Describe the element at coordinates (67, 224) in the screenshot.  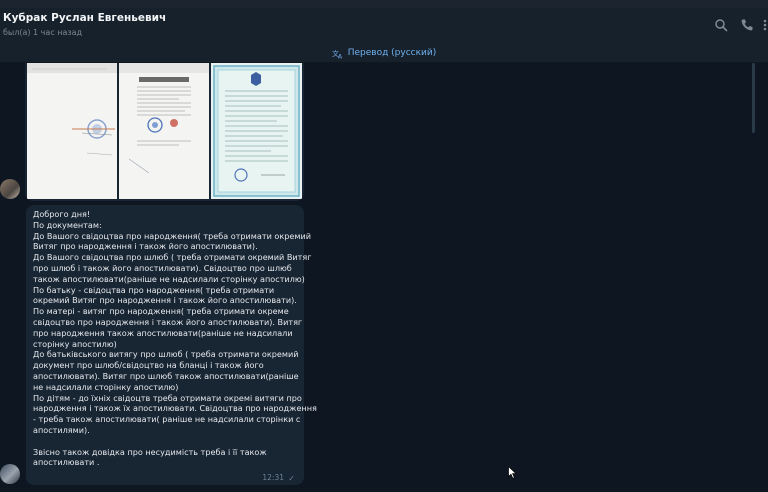
I see `message-line: По документам:` at that location.